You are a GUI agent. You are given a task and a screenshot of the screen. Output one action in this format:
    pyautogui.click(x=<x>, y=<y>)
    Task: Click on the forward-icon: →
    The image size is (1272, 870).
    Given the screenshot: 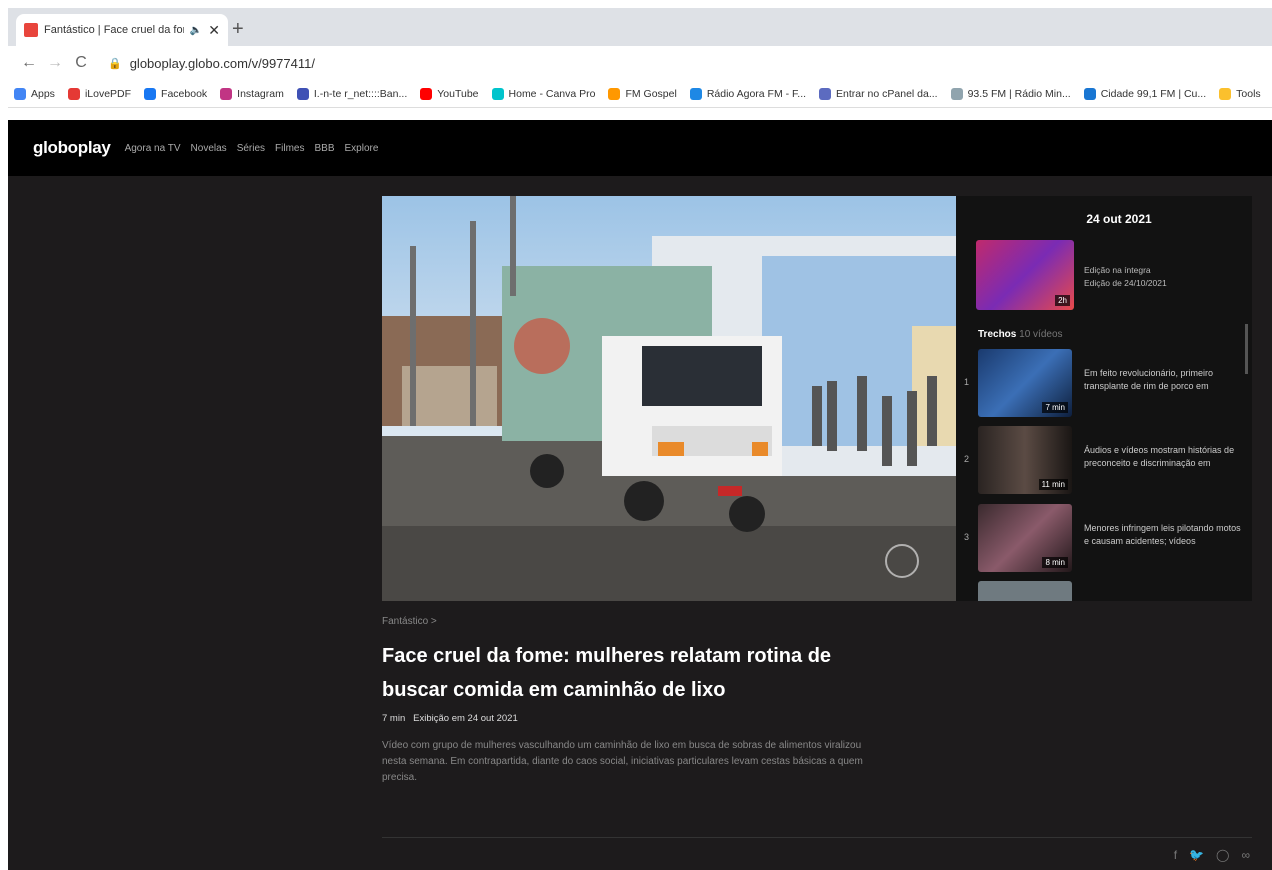 What is the action you would take?
    pyautogui.click(x=55, y=63)
    